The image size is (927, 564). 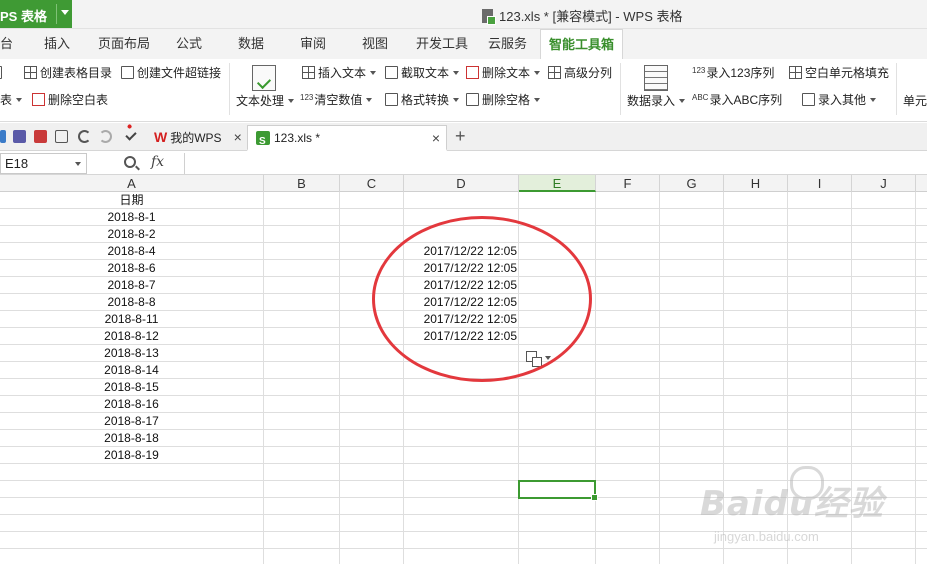 What do you see at coordinates (131, 135) in the screenshot?
I see `customize-toolbar-icon` at bounding box center [131, 135].